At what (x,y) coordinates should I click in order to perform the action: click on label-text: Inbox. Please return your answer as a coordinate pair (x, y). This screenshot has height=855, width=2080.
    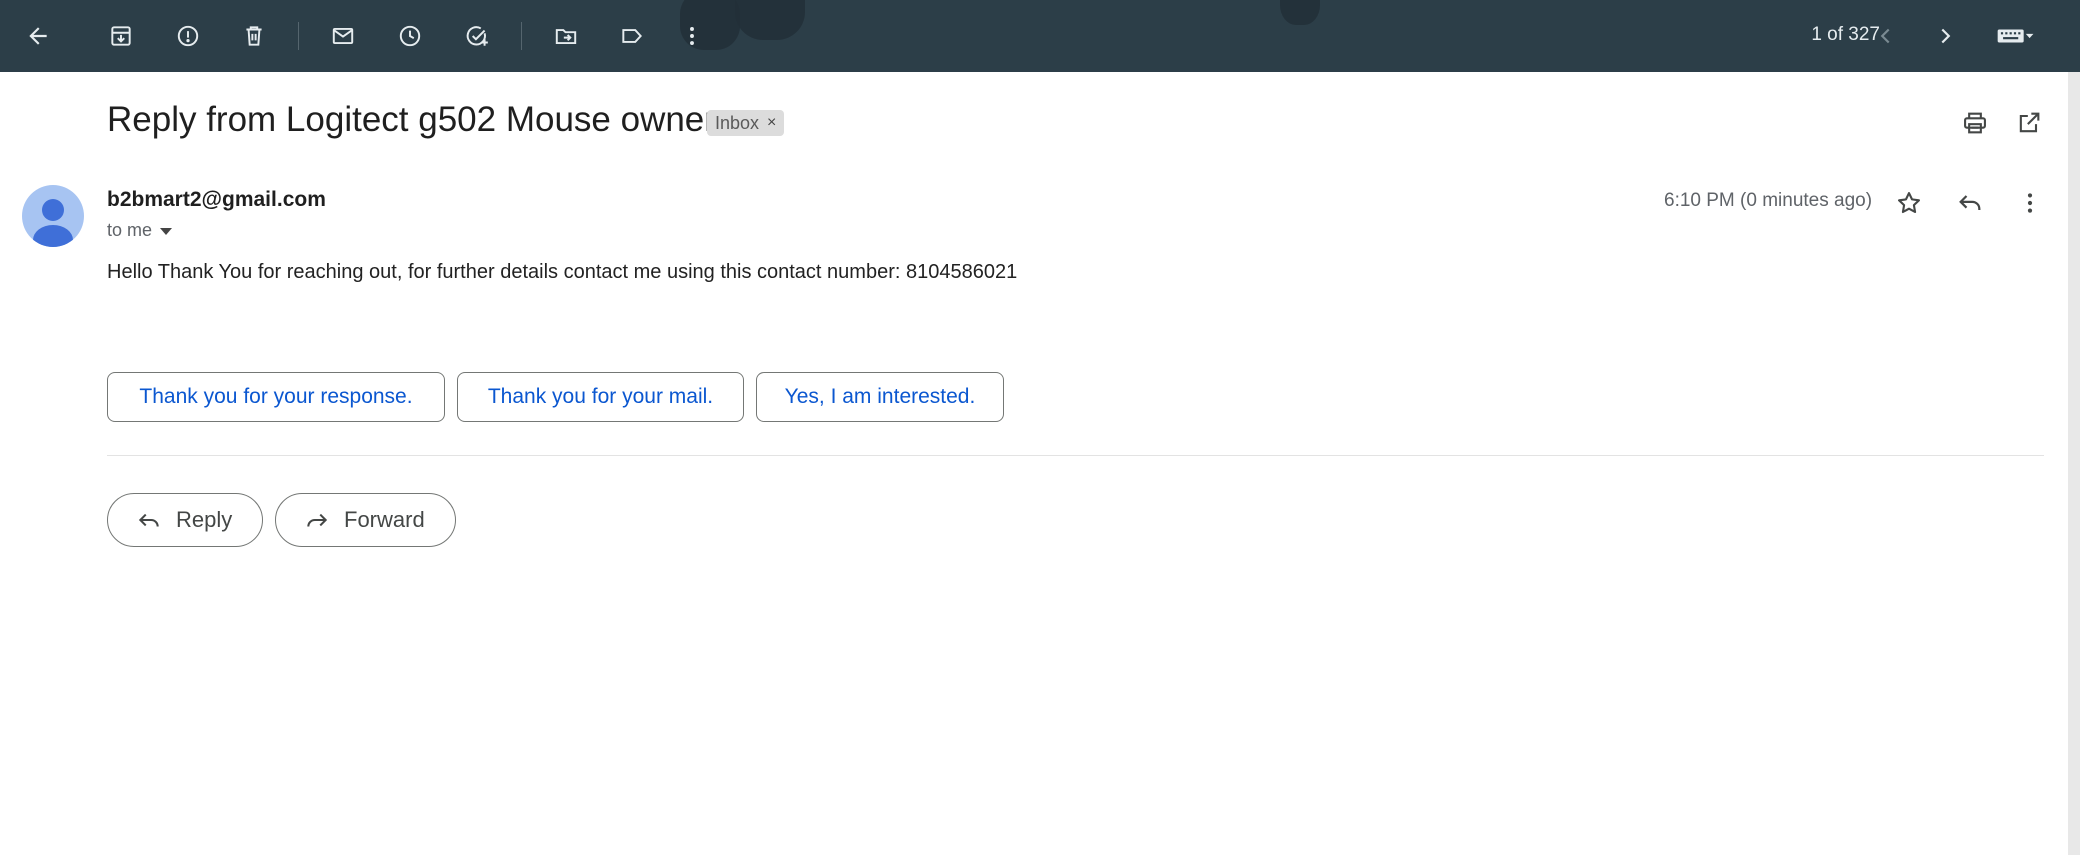
    Looking at the image, I should click on (737, 122).